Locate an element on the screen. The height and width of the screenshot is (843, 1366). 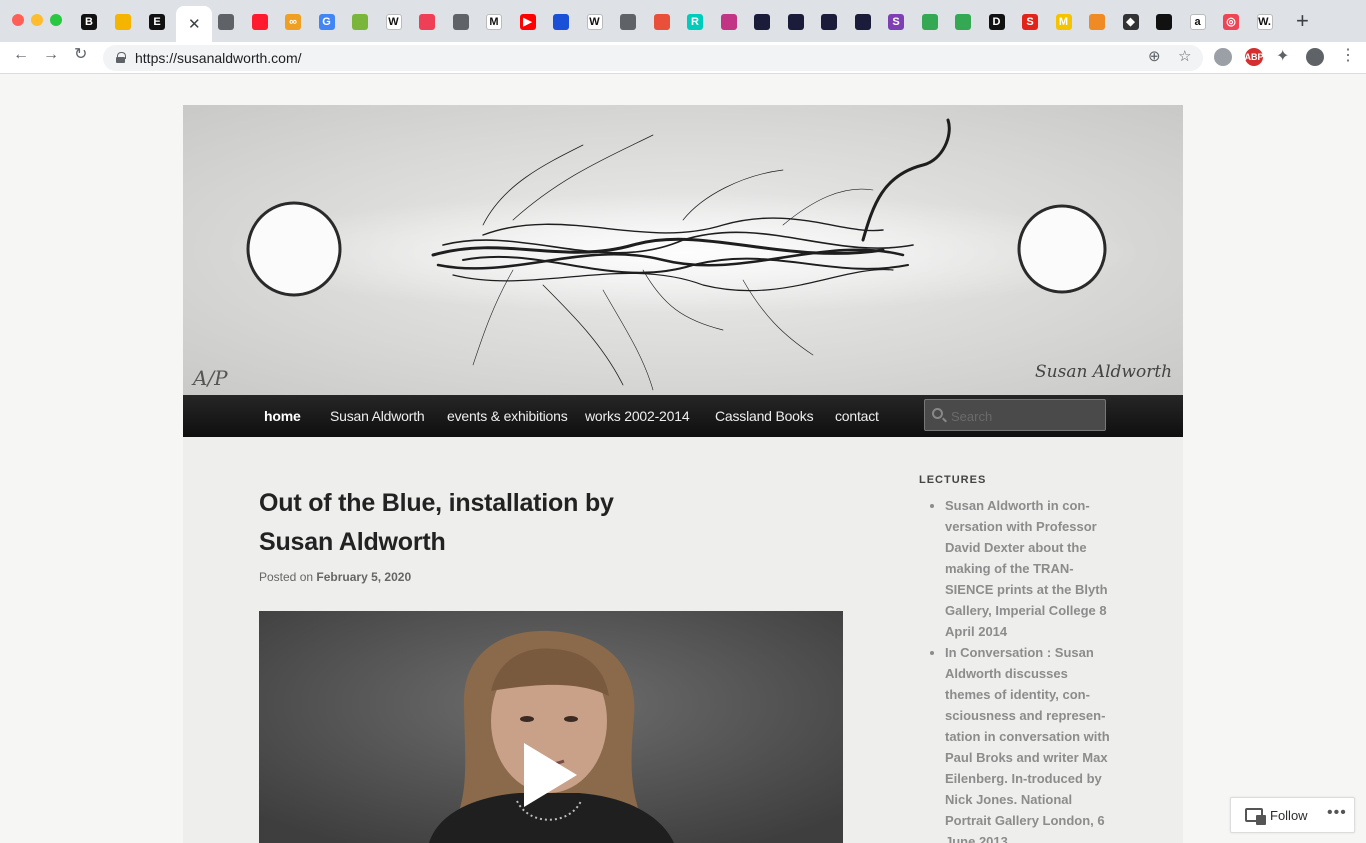
close-tab-icon: ✕ is located at coordinates (194, 24).